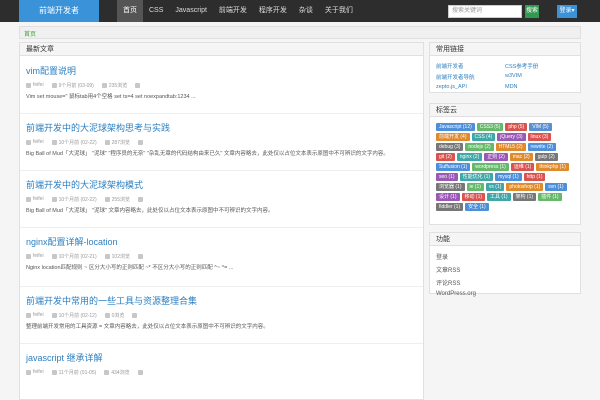 The height and width of the screenshot is (400, 600). Describe the element at coordinates (479, 147) in the screenshot. I see `tag-chip: nodejs (2)` at that location.